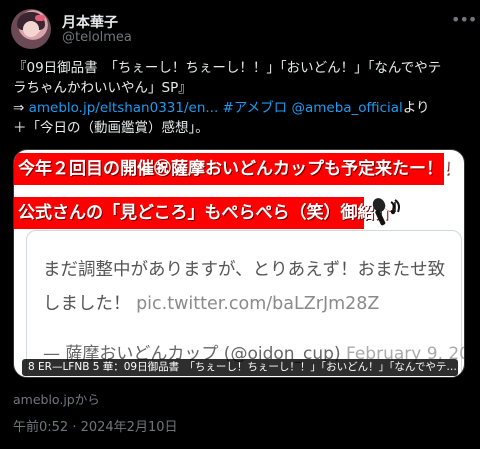  What do you see at coordinates (344, 108) in the screenshot?
I see `mention-link: @ameba_official` at bounding box center [344, 108].